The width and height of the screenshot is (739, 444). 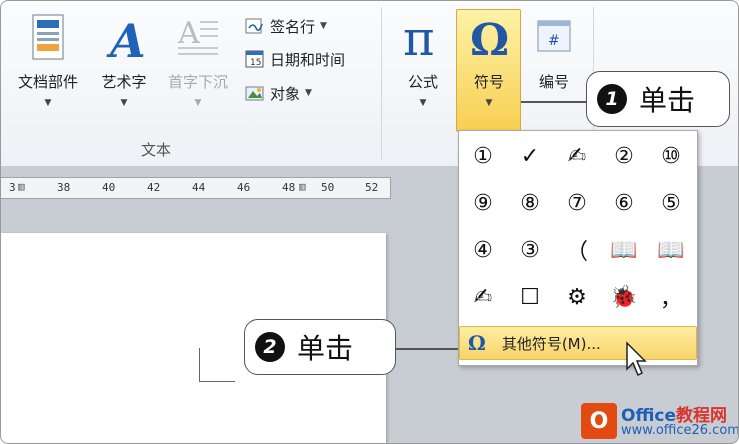 I want to click on datetime-button: 15 日期和时间, so click(x=295, y=59).